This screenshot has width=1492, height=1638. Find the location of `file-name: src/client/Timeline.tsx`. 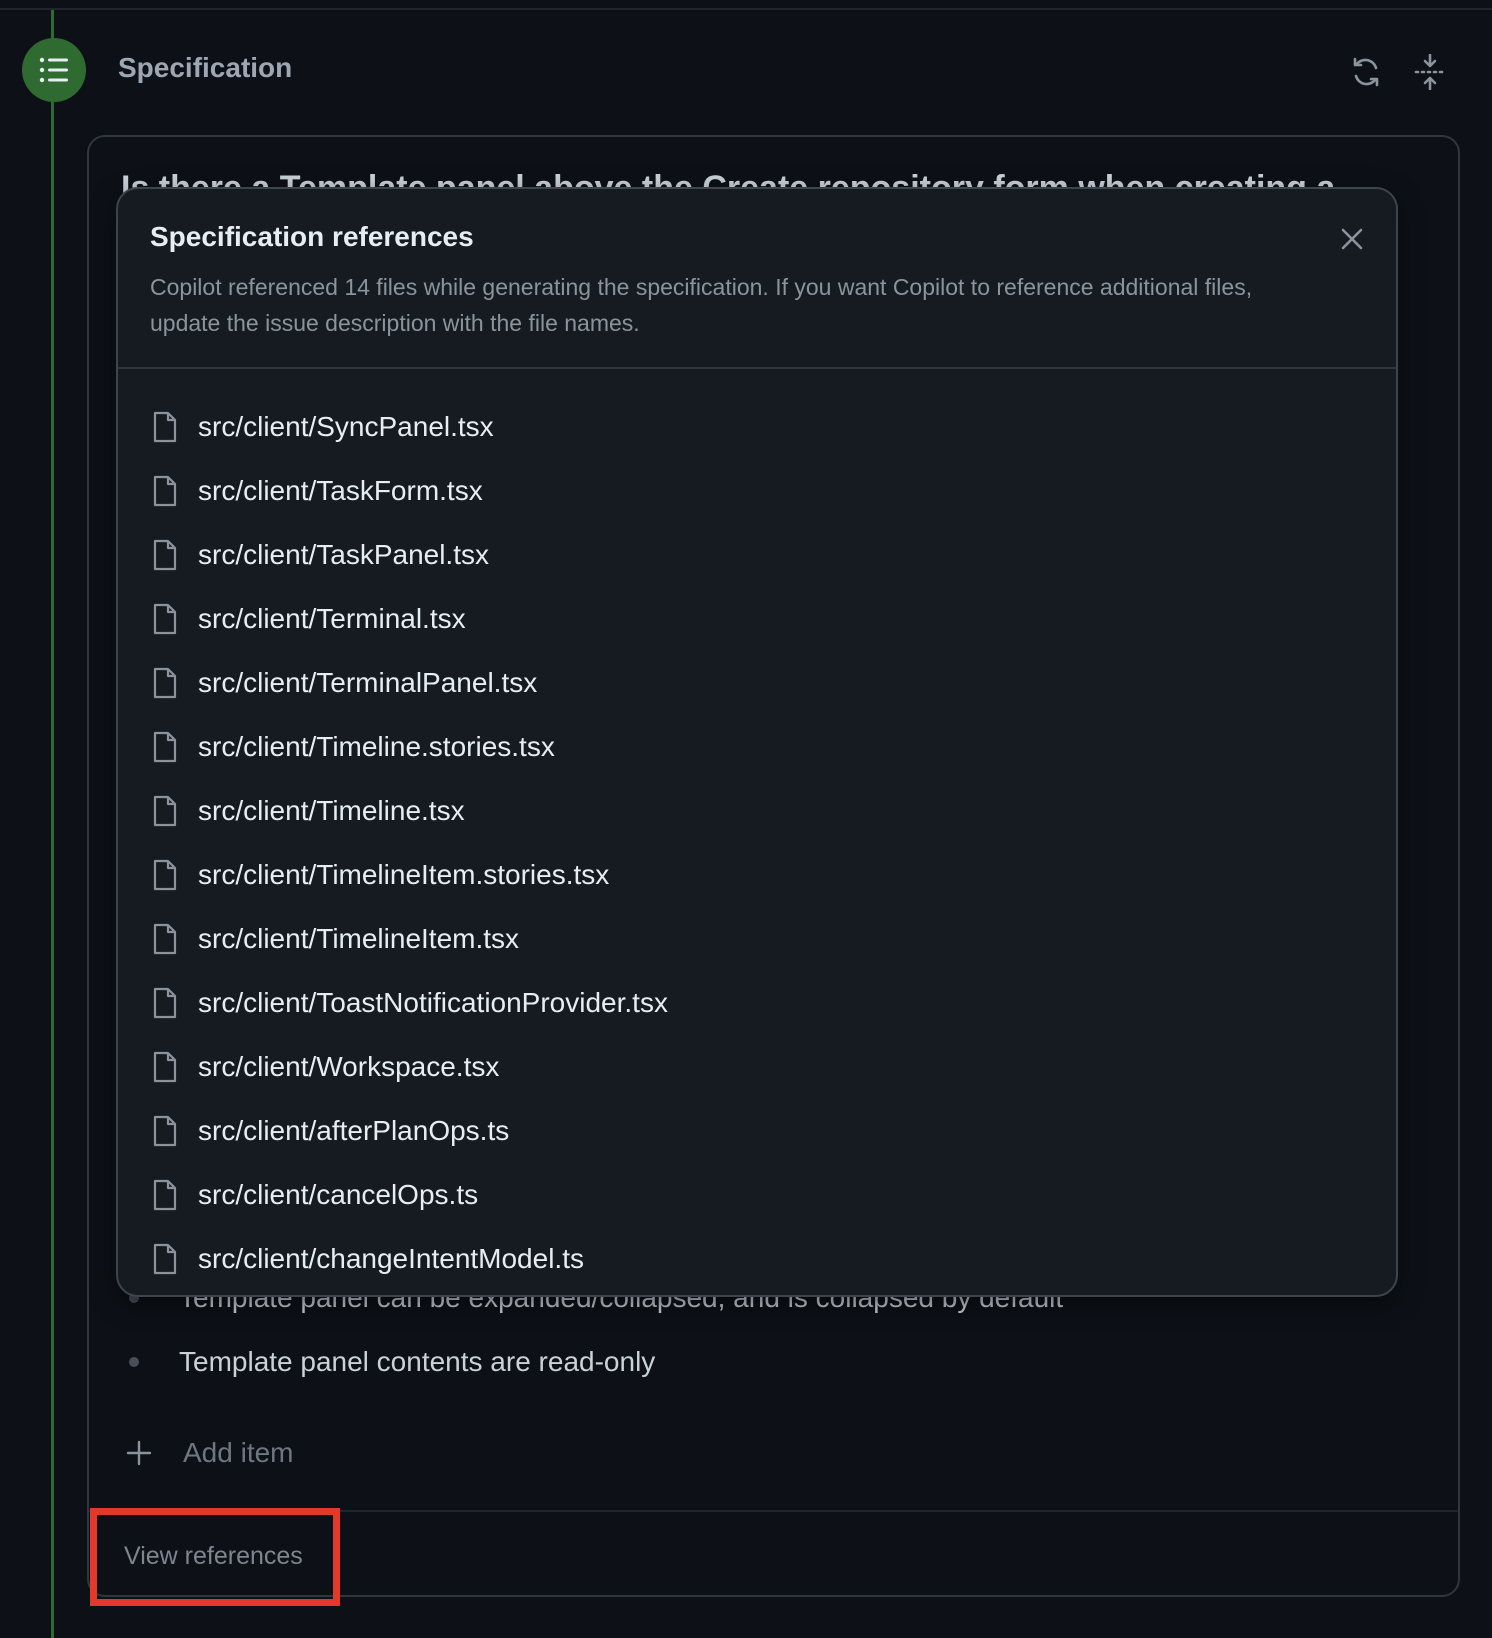

file-name: src/client/Timeline.tsx is located at coordinates (331, 810).